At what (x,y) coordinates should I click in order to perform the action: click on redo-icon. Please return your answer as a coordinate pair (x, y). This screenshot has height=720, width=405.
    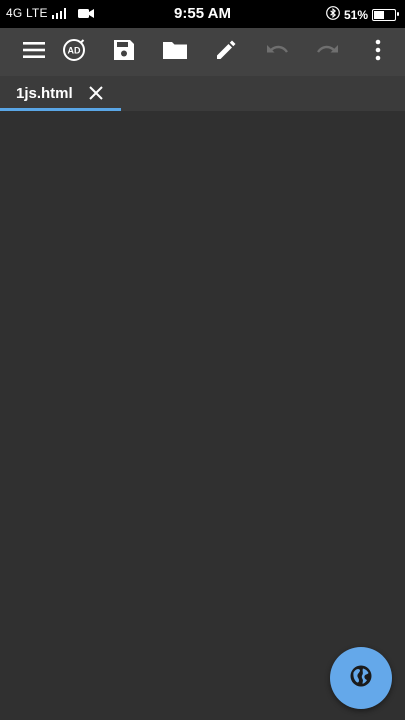
    Looking at the image, I should click on (328, 52).